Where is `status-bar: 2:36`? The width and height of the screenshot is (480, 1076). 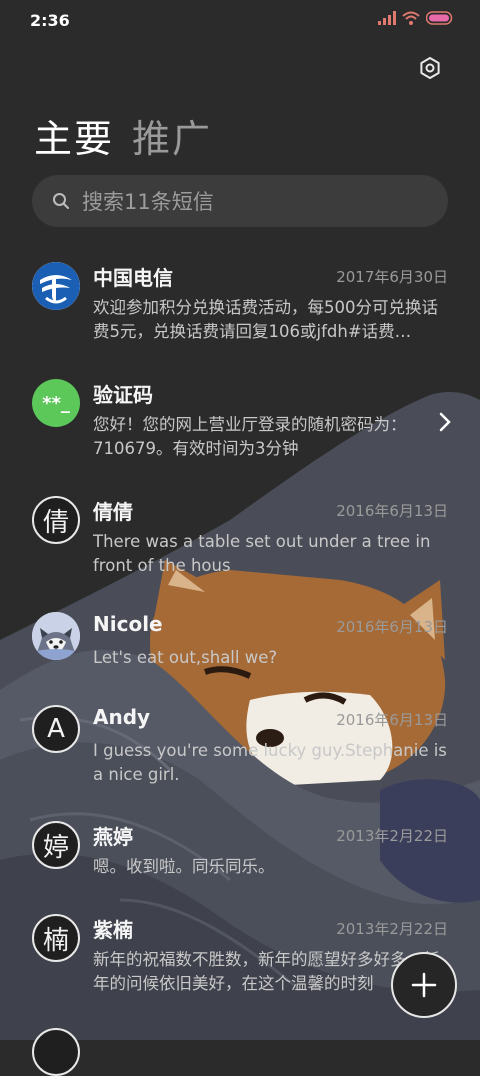 status-bar: 2:36 is located at coordinates (240, 20).